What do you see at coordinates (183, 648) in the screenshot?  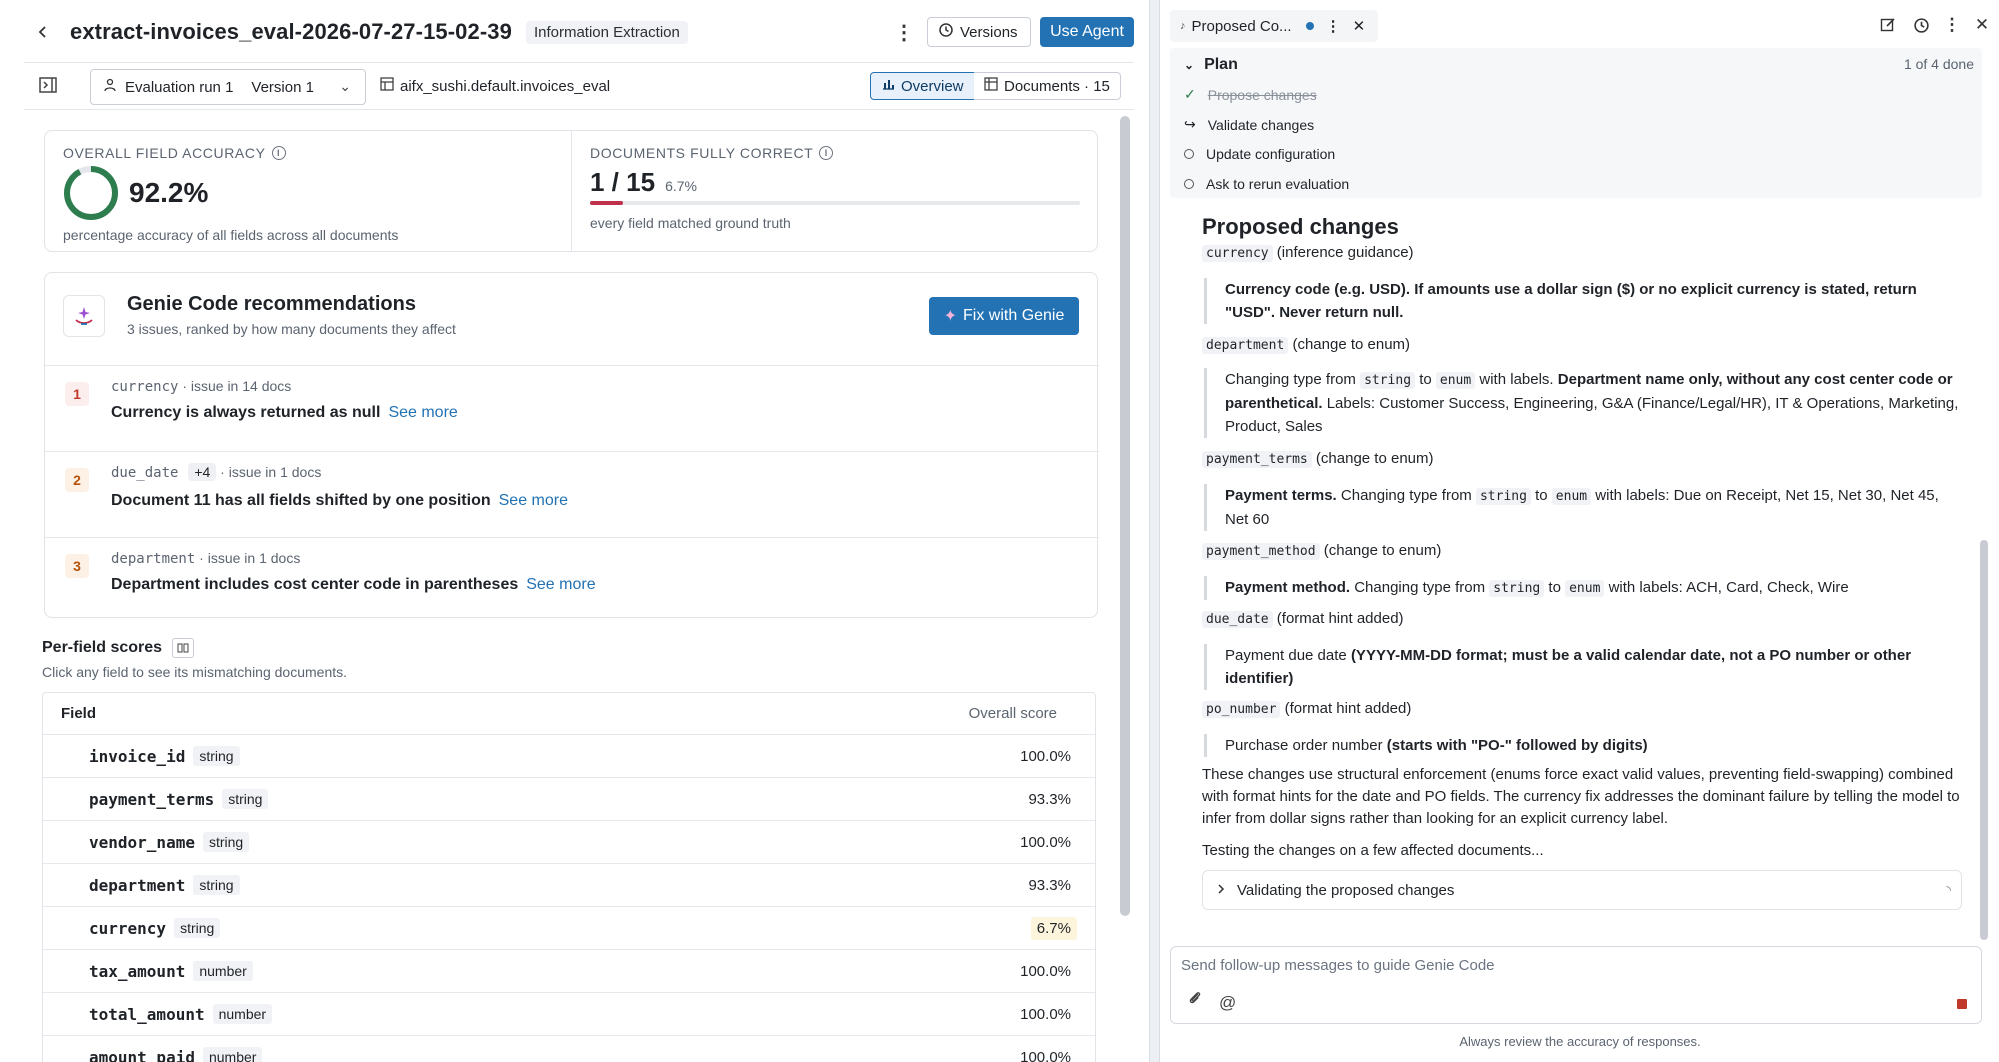 I see `book-icon` at bounding box center [183, 648].